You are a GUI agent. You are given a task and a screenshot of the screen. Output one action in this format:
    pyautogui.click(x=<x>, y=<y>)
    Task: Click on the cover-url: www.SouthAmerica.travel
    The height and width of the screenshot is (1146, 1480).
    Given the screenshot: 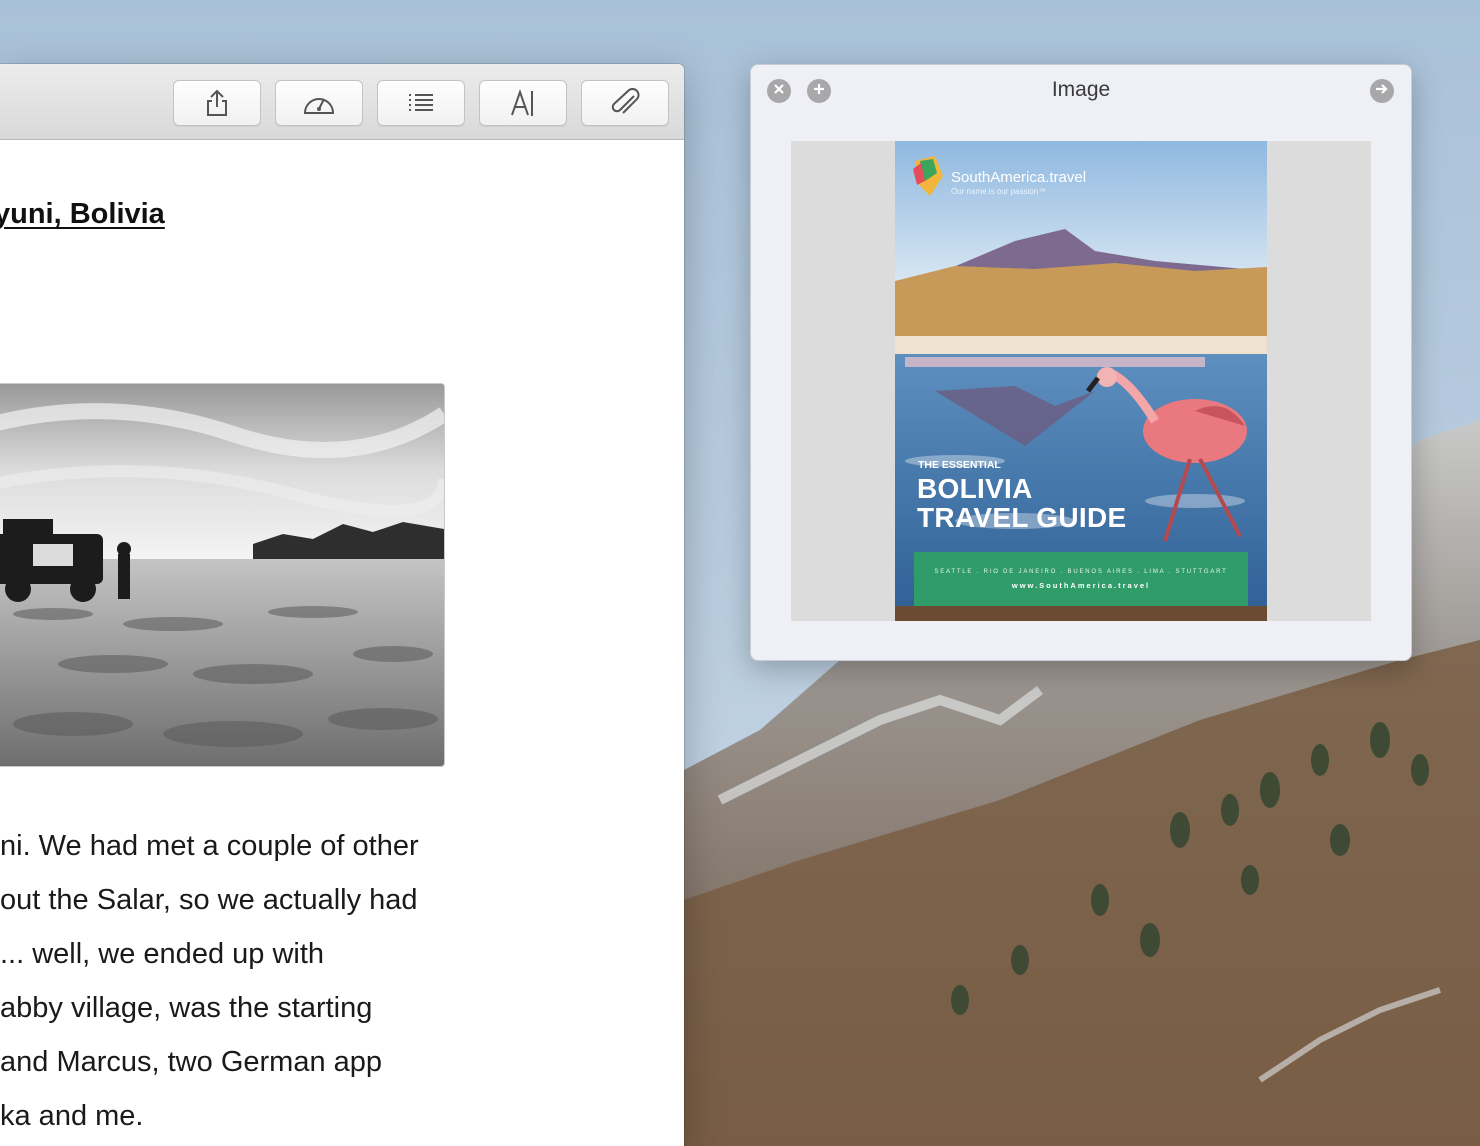 What is the action you would take?
    pyautogui.click(x=1081, y=585)
    